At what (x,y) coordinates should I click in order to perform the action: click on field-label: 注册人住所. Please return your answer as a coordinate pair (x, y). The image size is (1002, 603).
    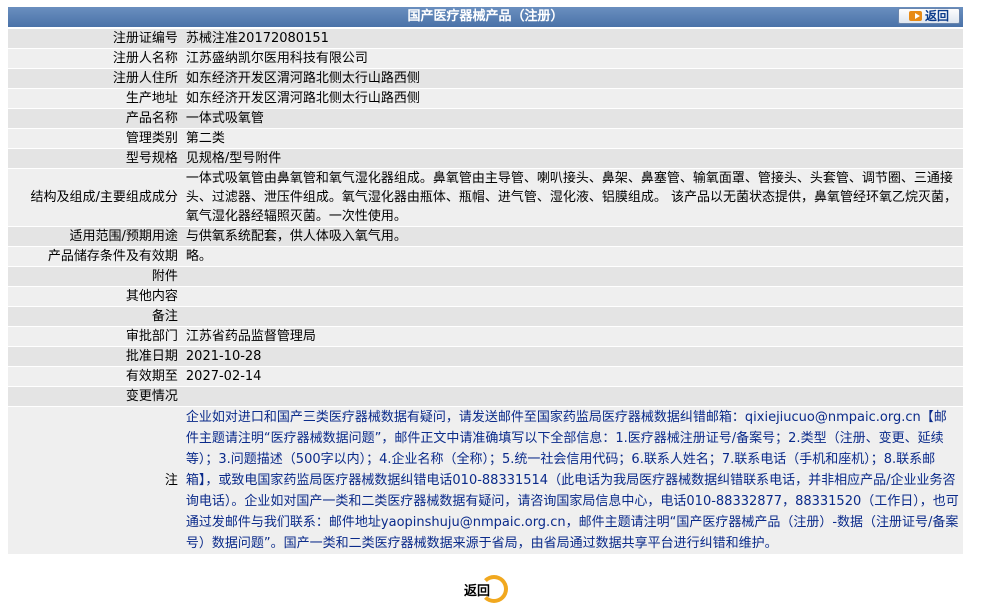
    Looking at the image, I should click on (95, 78).